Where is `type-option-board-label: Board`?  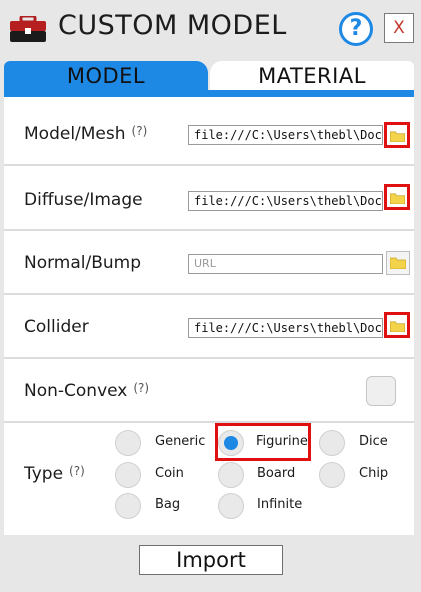
type-option-board-label: Board is located at coordinates (276, 473).